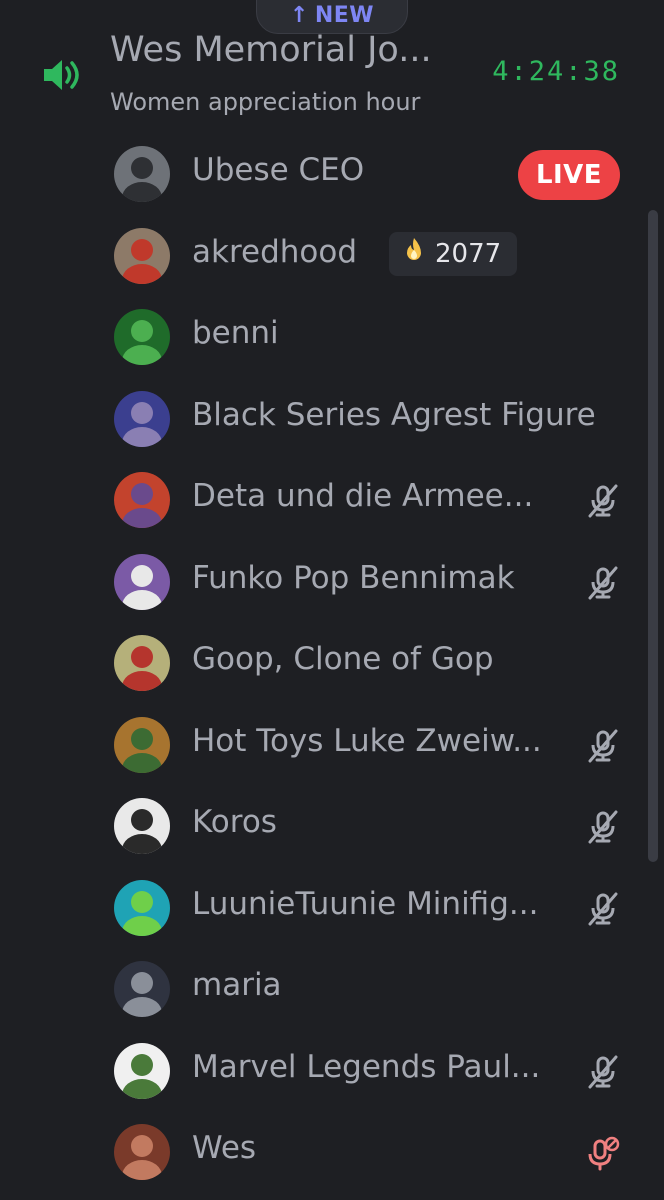  What do you see at coordinates (468, 253) in the screenshot?
I see `boost-count: 2077` at bounding box center [468, 253].